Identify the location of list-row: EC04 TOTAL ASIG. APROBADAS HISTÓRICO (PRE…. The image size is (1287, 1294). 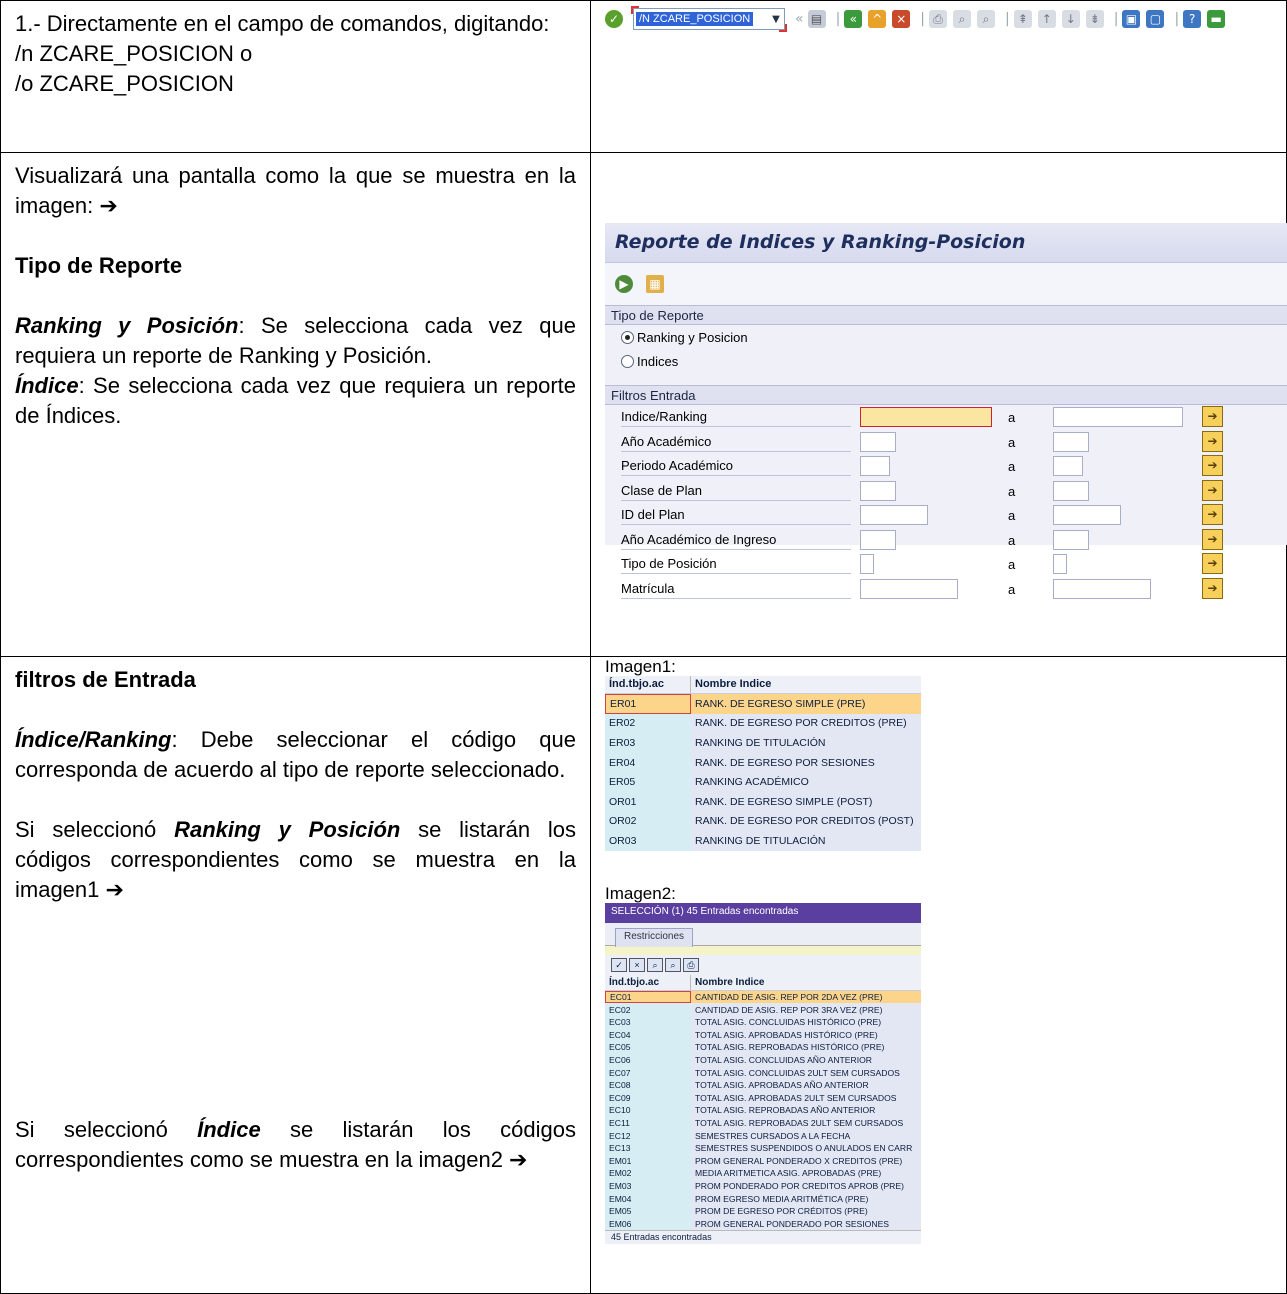
(763, 1035).